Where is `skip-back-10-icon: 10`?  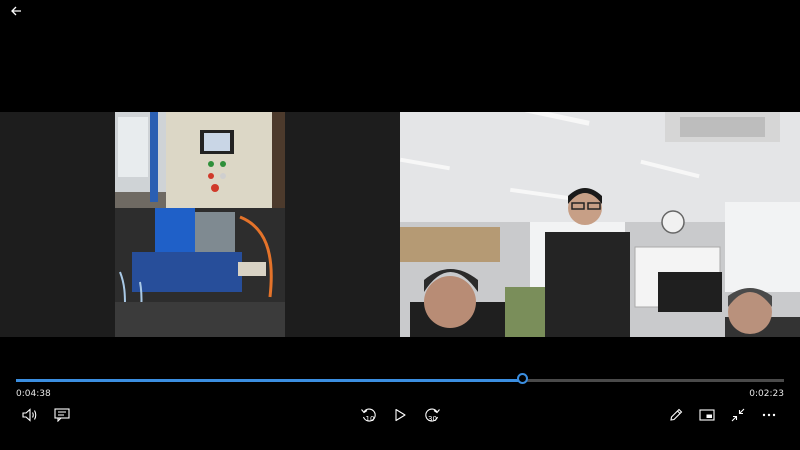 skip-back-10-icon: 10 is located at coordinates (368, 415).